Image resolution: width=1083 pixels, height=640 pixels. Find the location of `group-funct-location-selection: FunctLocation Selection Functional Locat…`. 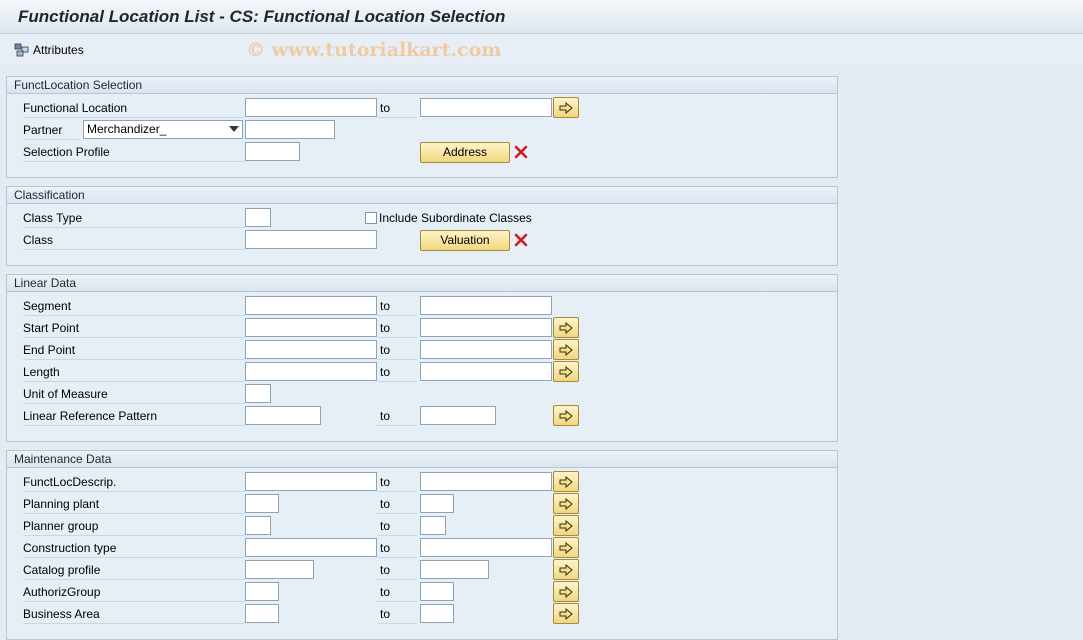

group-funct-location-selection: FunctLocation Selection Functional Locat… is located at coordinates (422, 127).